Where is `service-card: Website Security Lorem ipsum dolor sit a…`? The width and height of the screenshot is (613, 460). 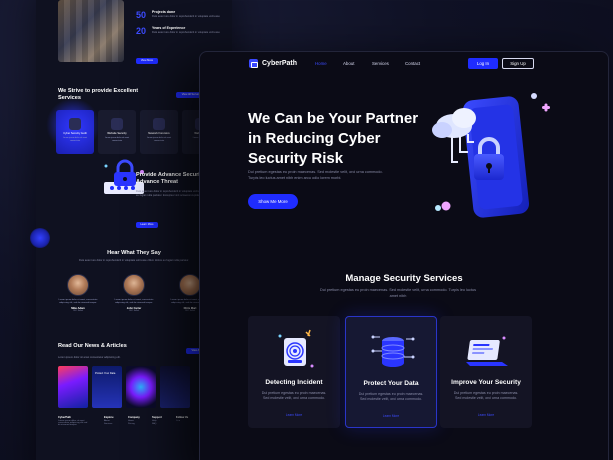
service-card: Website Security Lorem ipsum dolor sit a… is located at coordinates (117, 132).